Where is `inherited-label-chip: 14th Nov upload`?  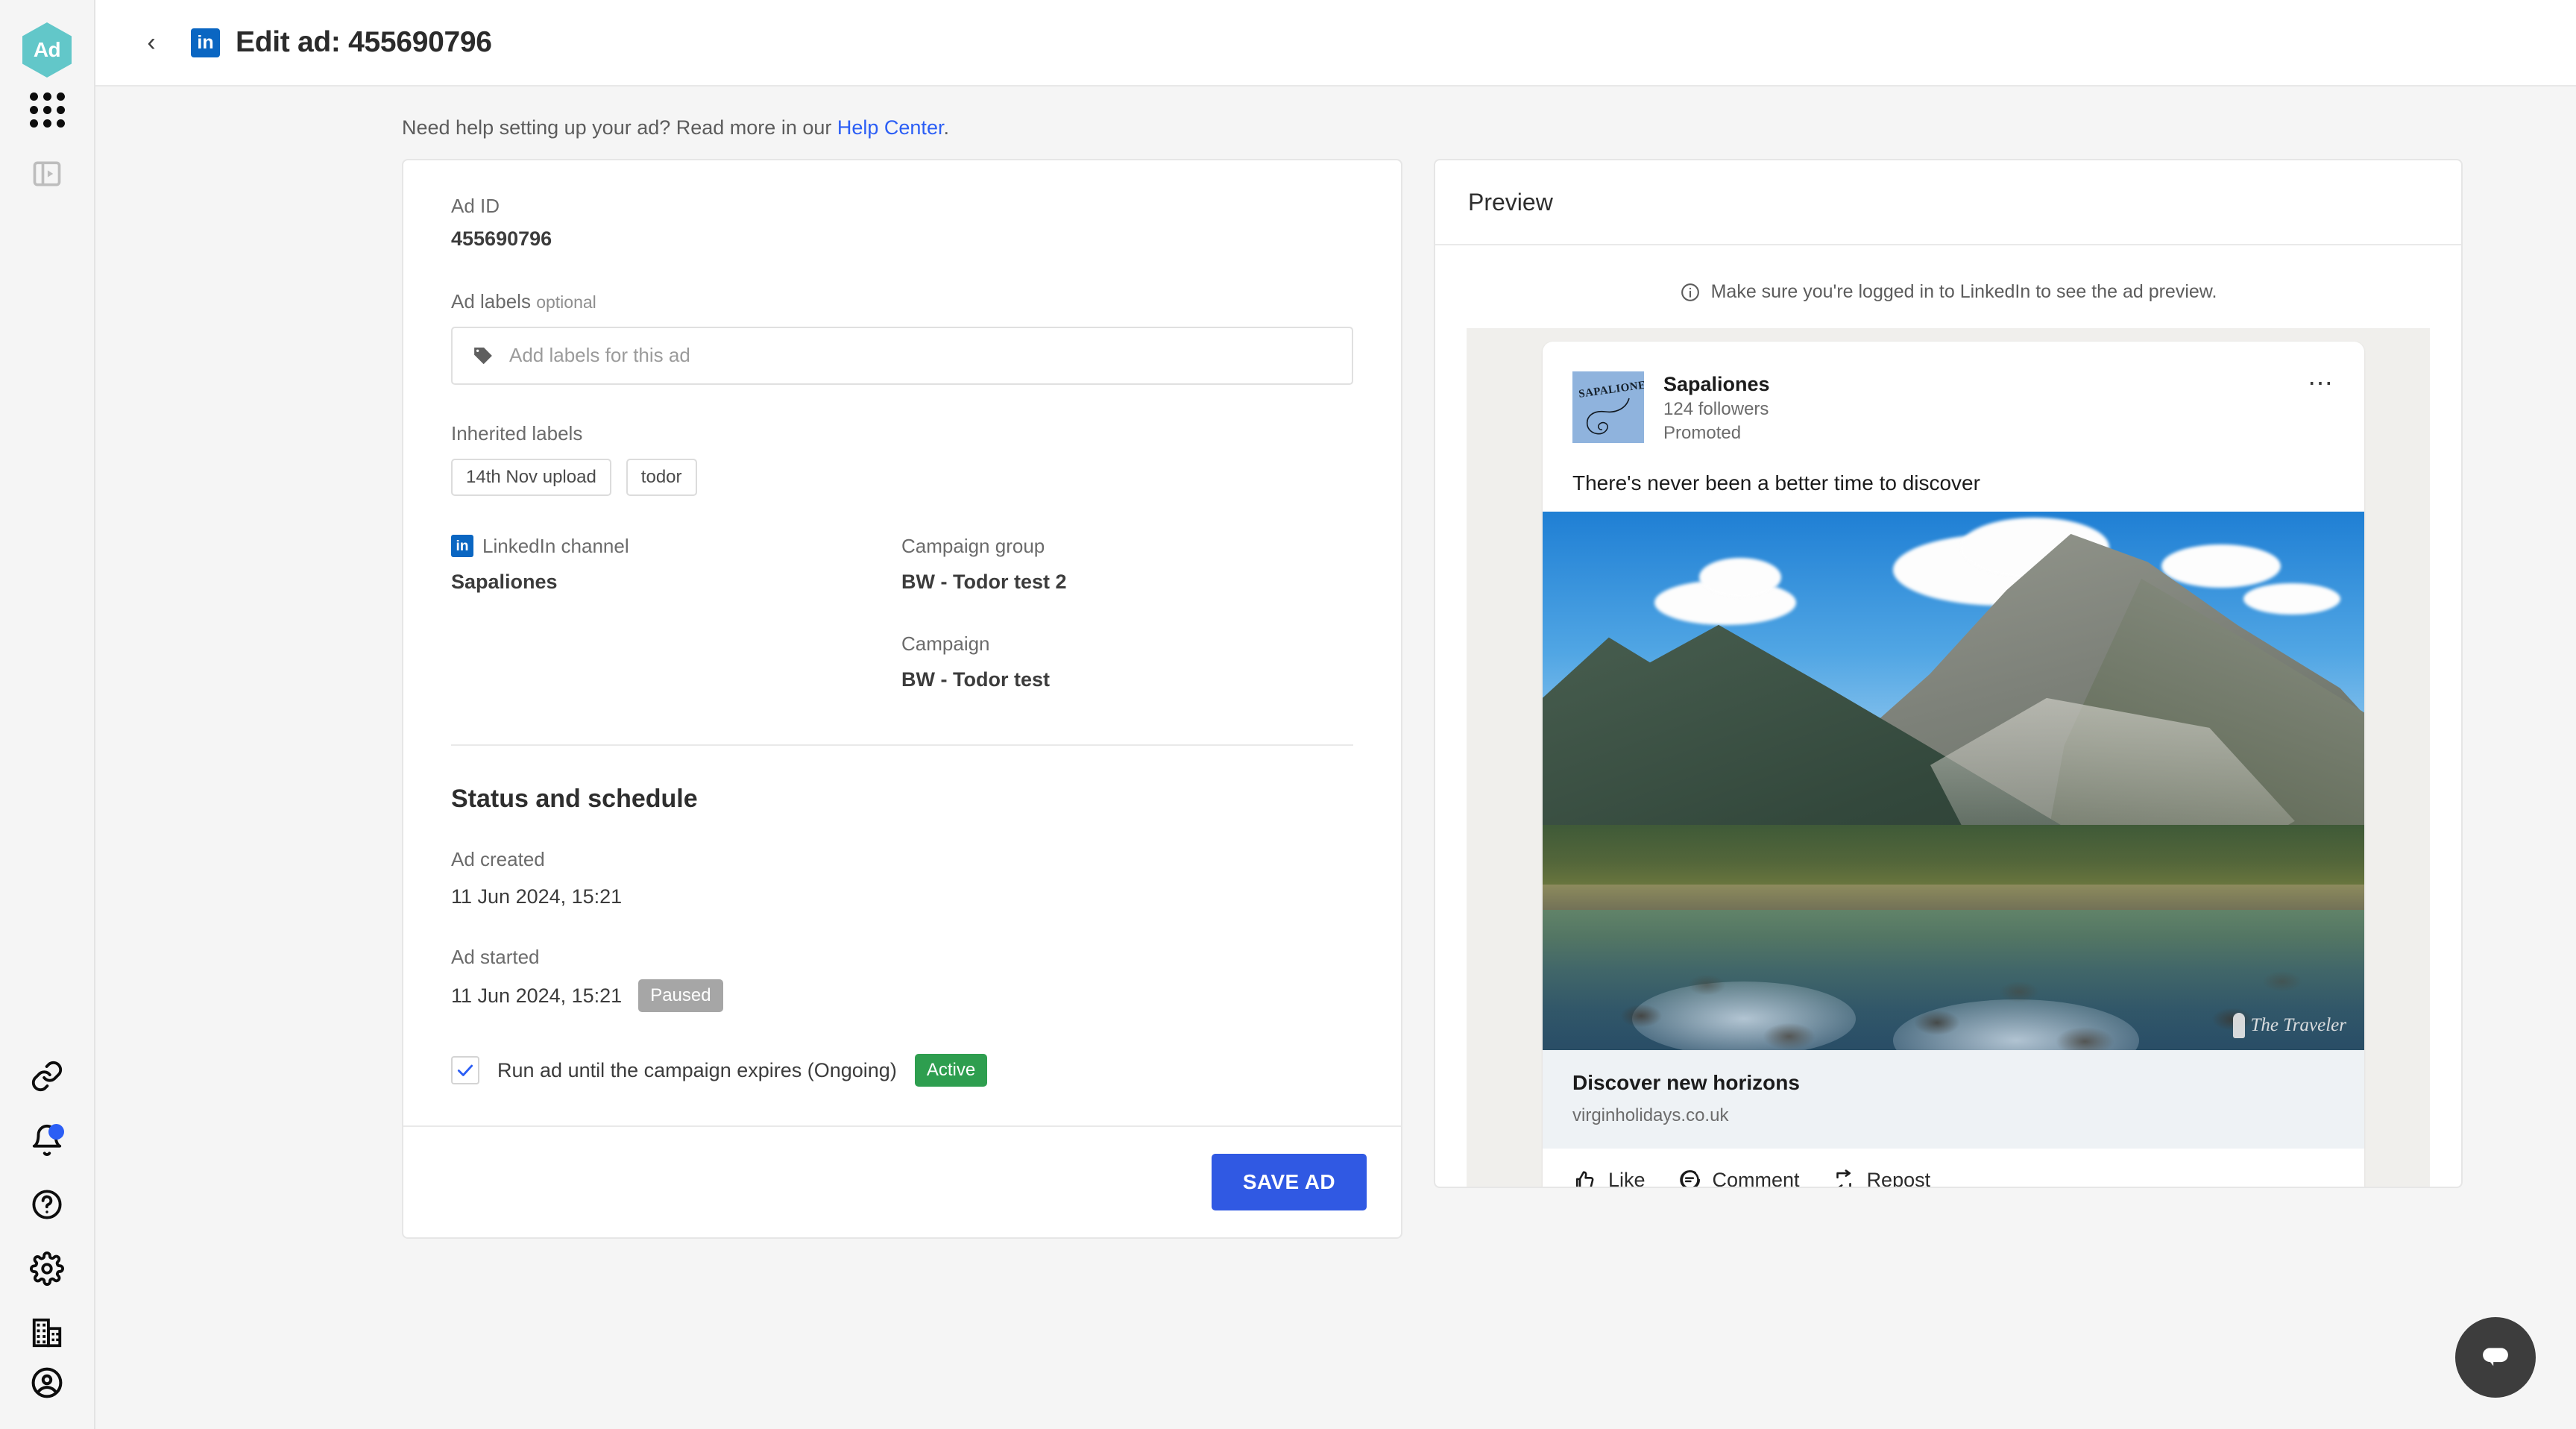 inherited-label-chip: 14th Nov upload is located at coordinates (531, 477).